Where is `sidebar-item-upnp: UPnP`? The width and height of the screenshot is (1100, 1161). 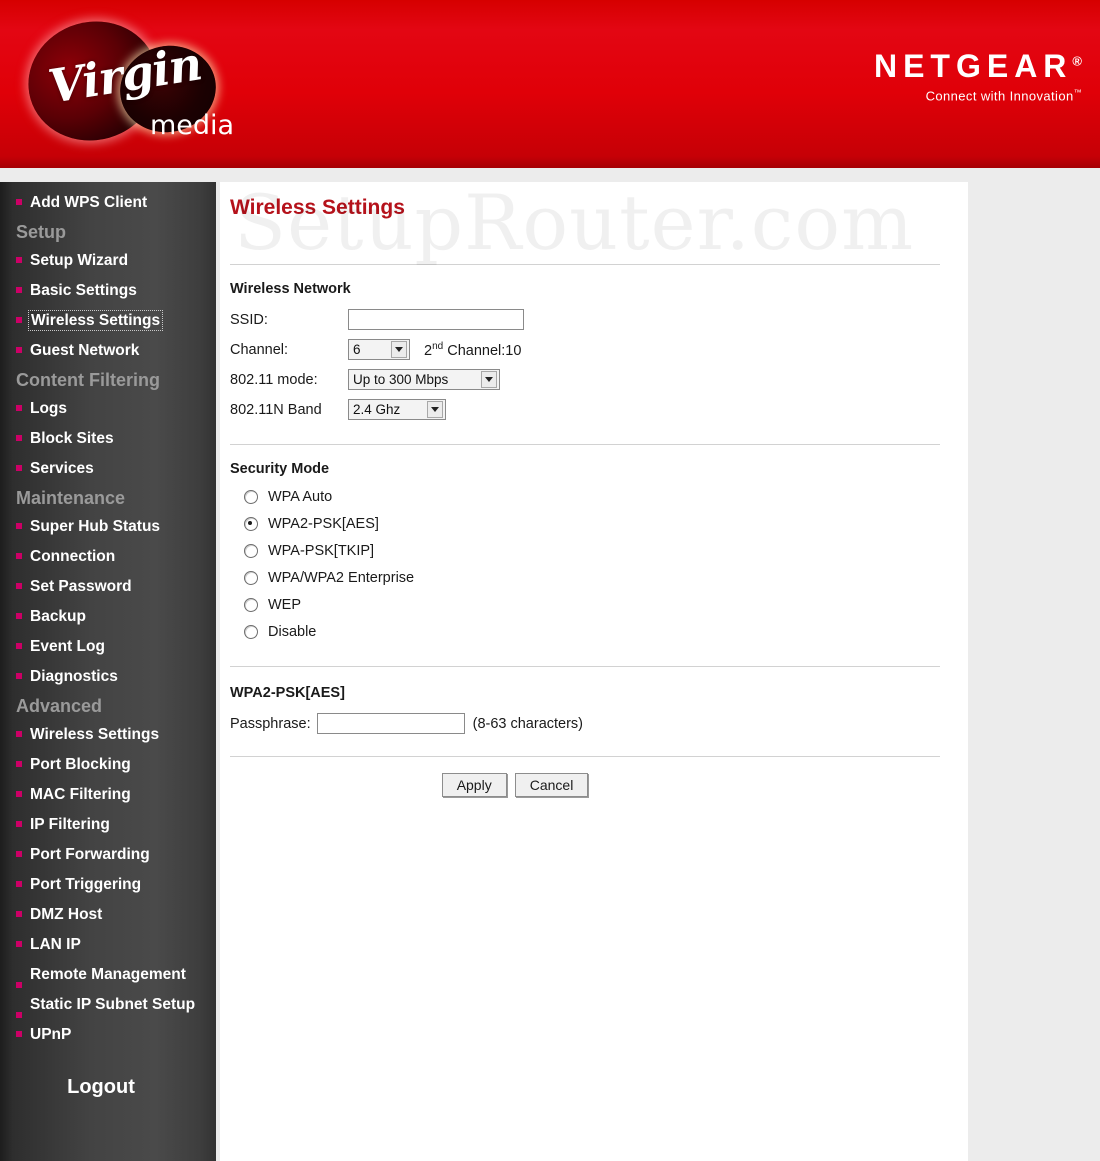
sidebar-item-upnp: UPnP is located at coordinates (108, 1035).